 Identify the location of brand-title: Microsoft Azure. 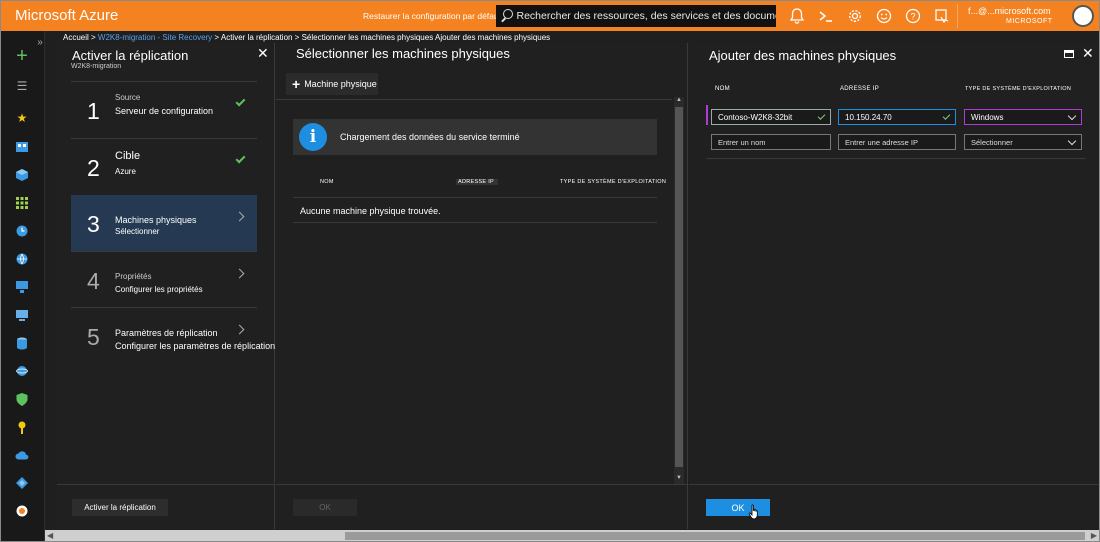
(66, 15).